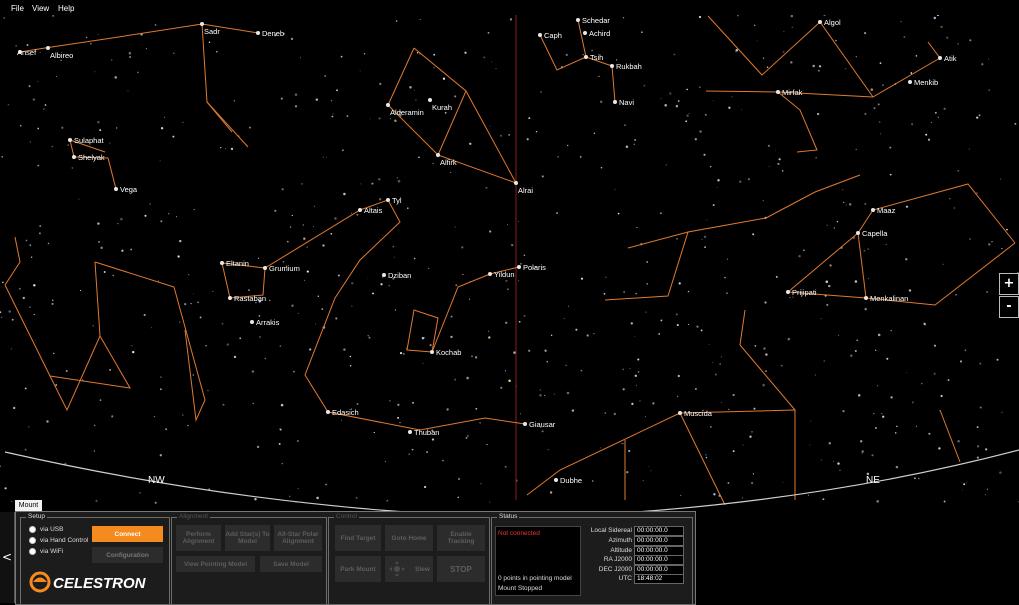  Describe the element at coordinates (1009, 307) in the screenshot. I see `zoom-out-button: -` at that location.